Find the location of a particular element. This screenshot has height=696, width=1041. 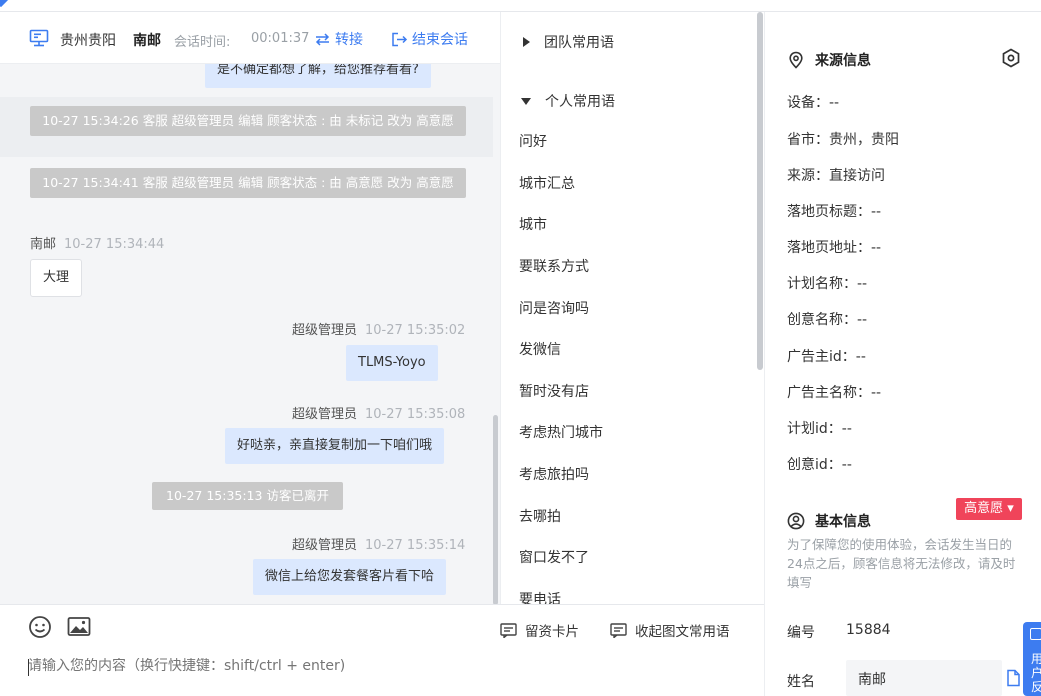

name-value: 南邮 is located at coordinates (872, 680).